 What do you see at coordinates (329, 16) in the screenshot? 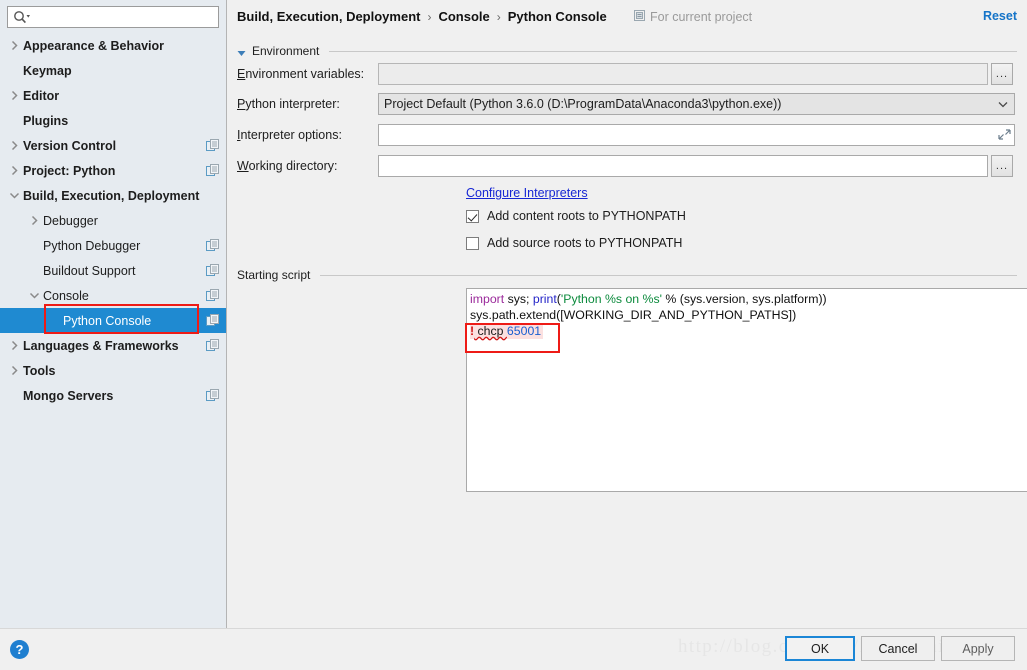
I see `breadcrumb-item-0: Build, Execution, Deployment` at bounding box center [329, 16].